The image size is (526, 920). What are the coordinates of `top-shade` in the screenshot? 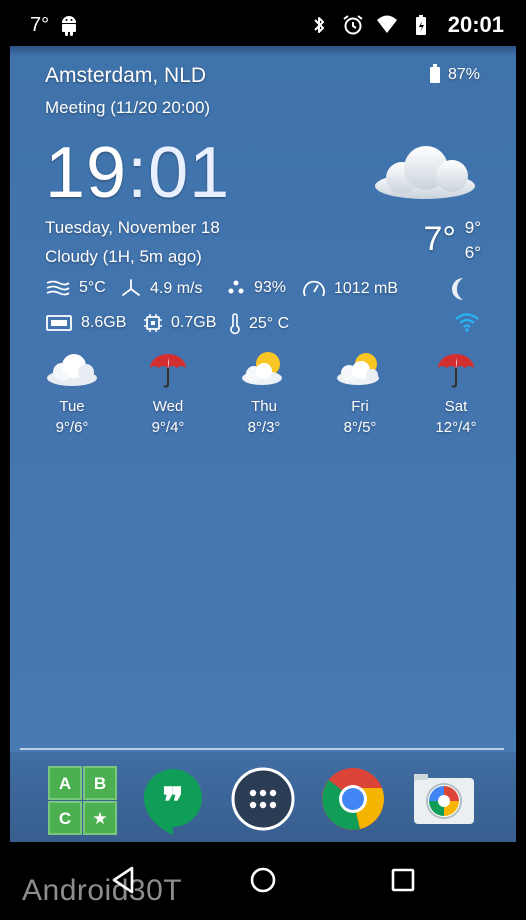 It's located at (263, 51).